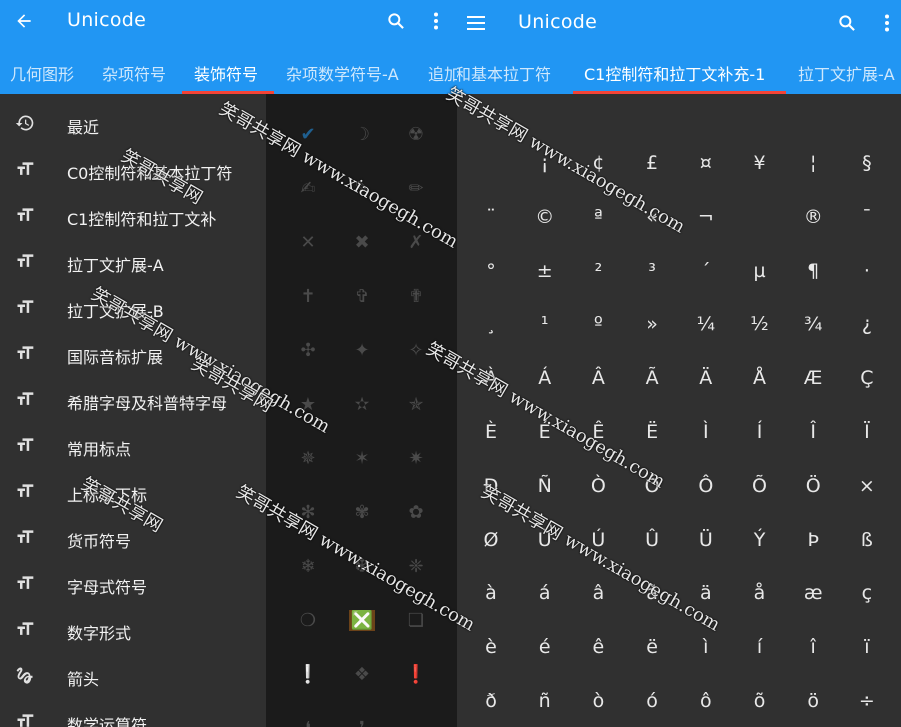 The width and height of the screenshot is (901, 727). What do you see at coordinates (416, 620) in the screenshot?
I see `dingbat-symbol: ❏` at bounding box center [416, 620].